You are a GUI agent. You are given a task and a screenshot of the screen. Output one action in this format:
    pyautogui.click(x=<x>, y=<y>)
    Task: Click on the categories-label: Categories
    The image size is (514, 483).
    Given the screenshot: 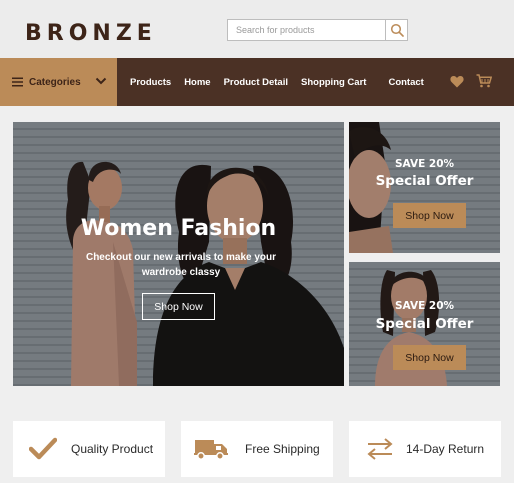 What is the action you would take?
    pyautogui.click(x=55, y=82)
    